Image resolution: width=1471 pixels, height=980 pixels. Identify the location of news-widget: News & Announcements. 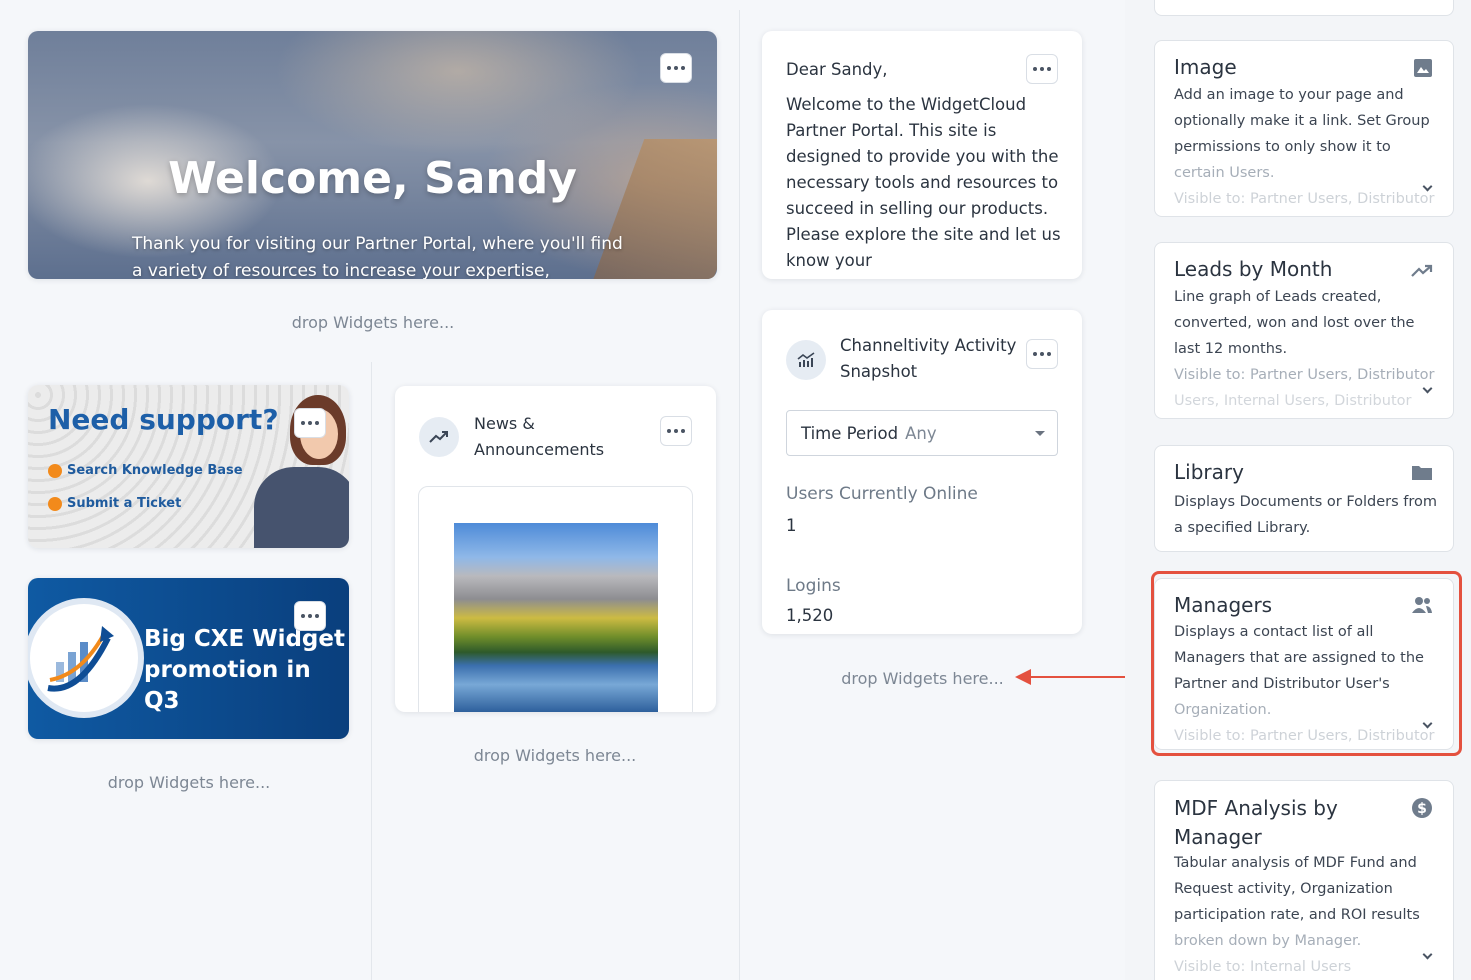
(555, 549).